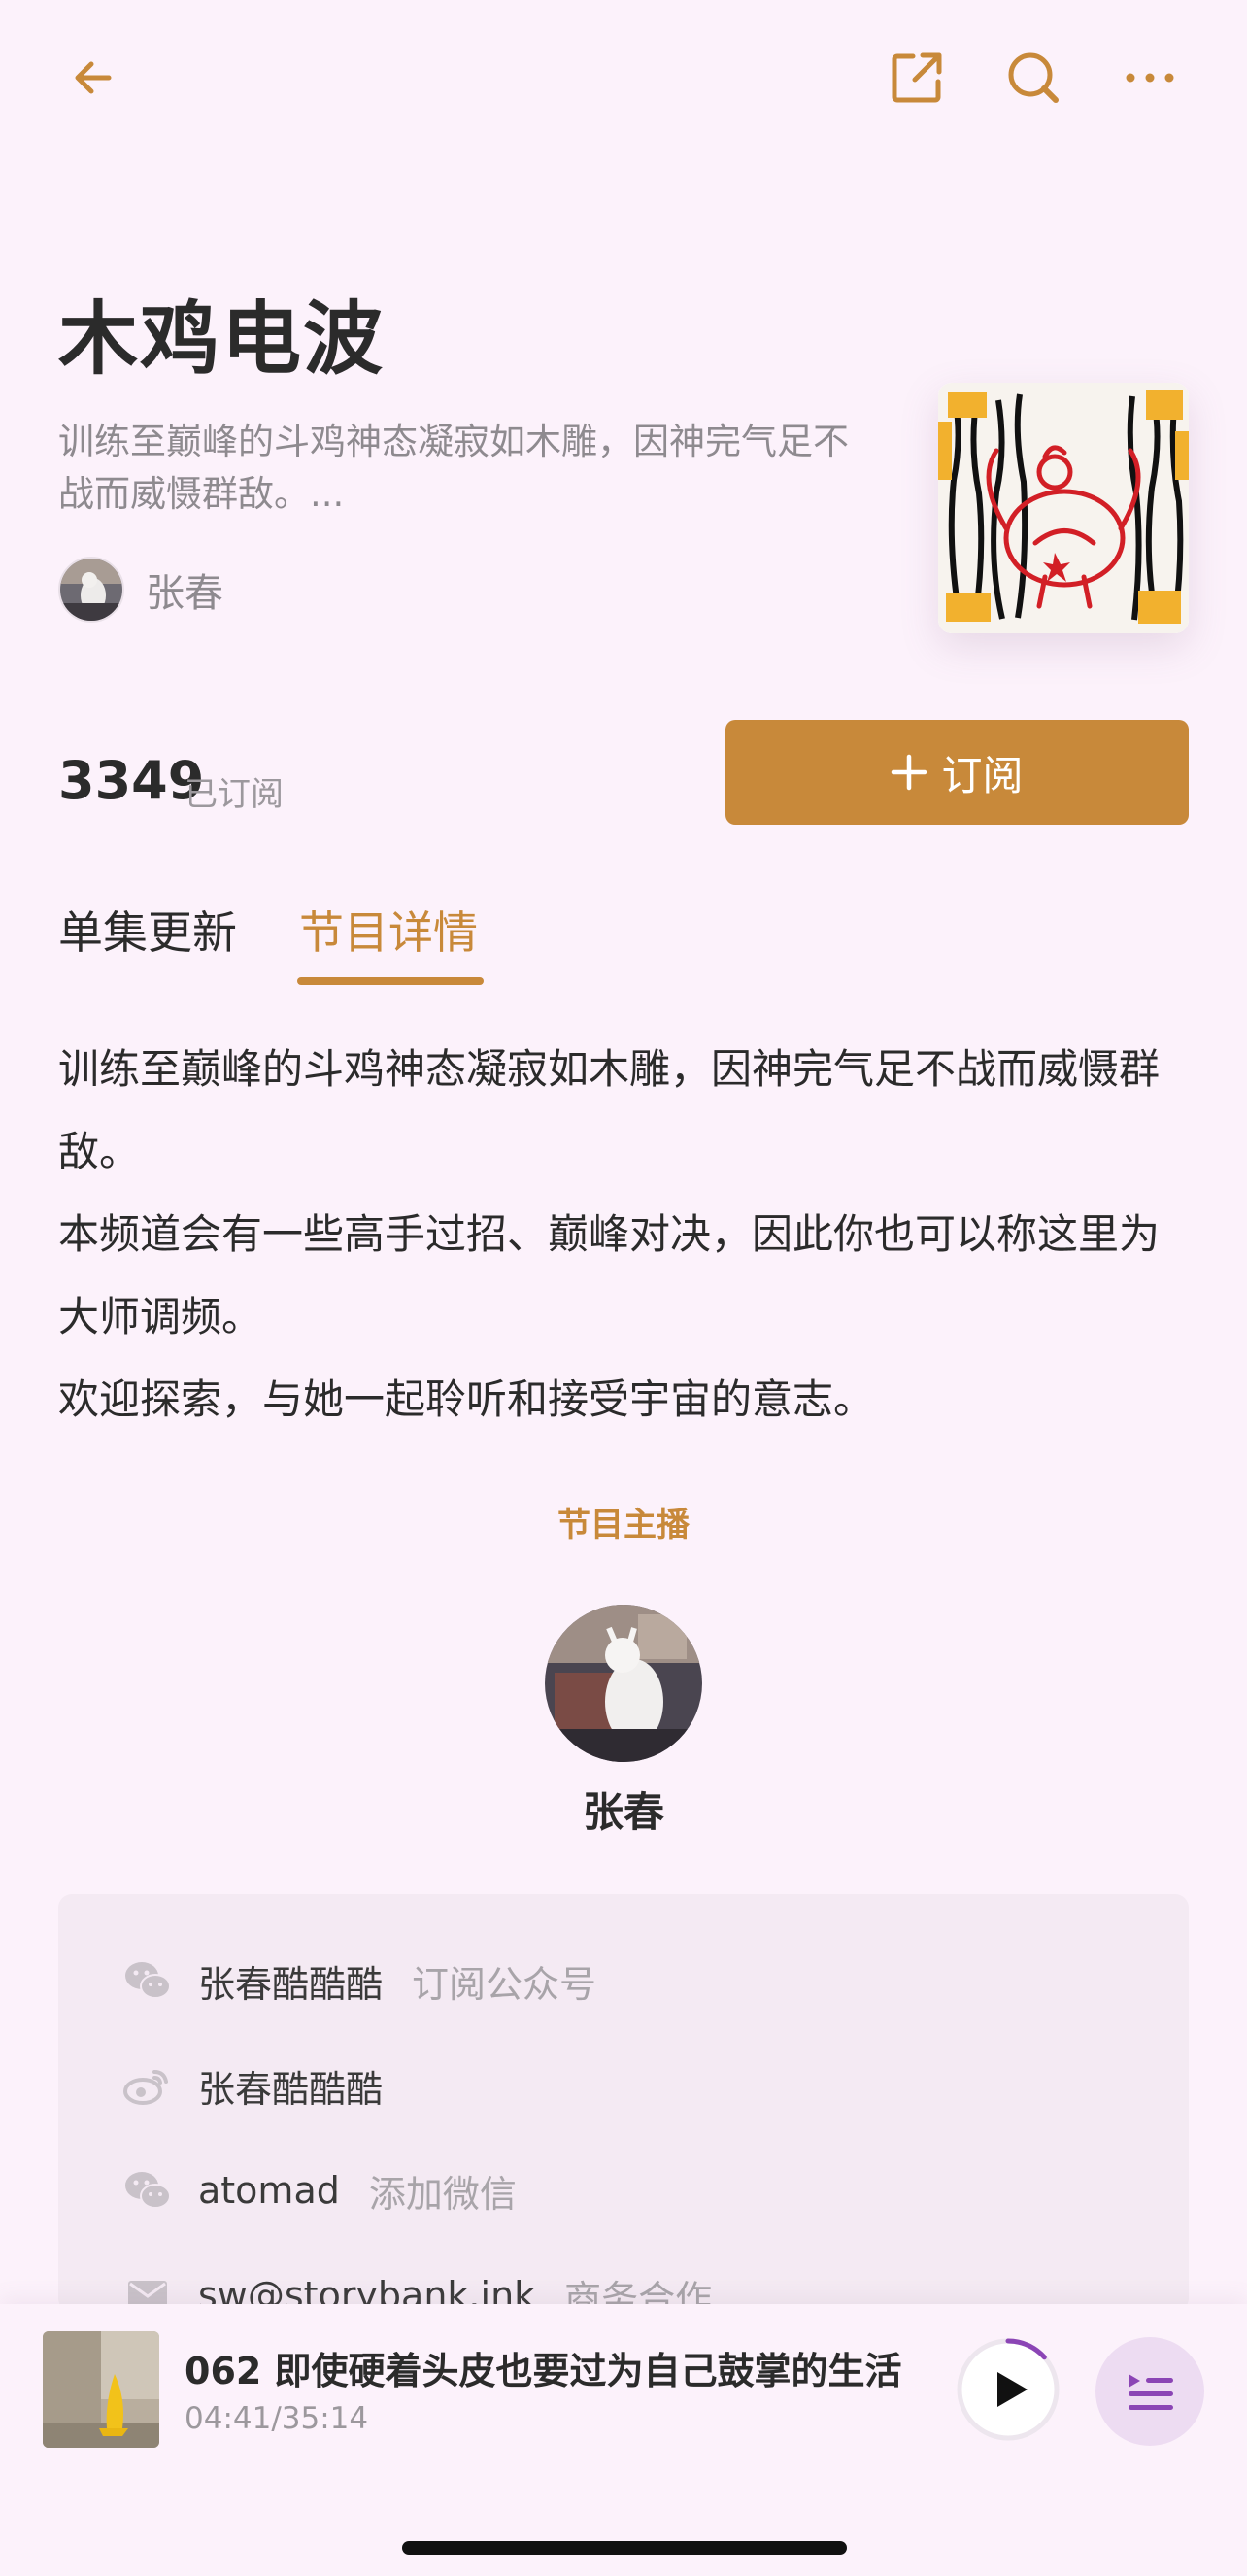 The width and height of the screenshot is (1247, 2576). Describe the element at coordinates (131, 780) in the screenshot. I see `subscriber-count: 3349` at that location.